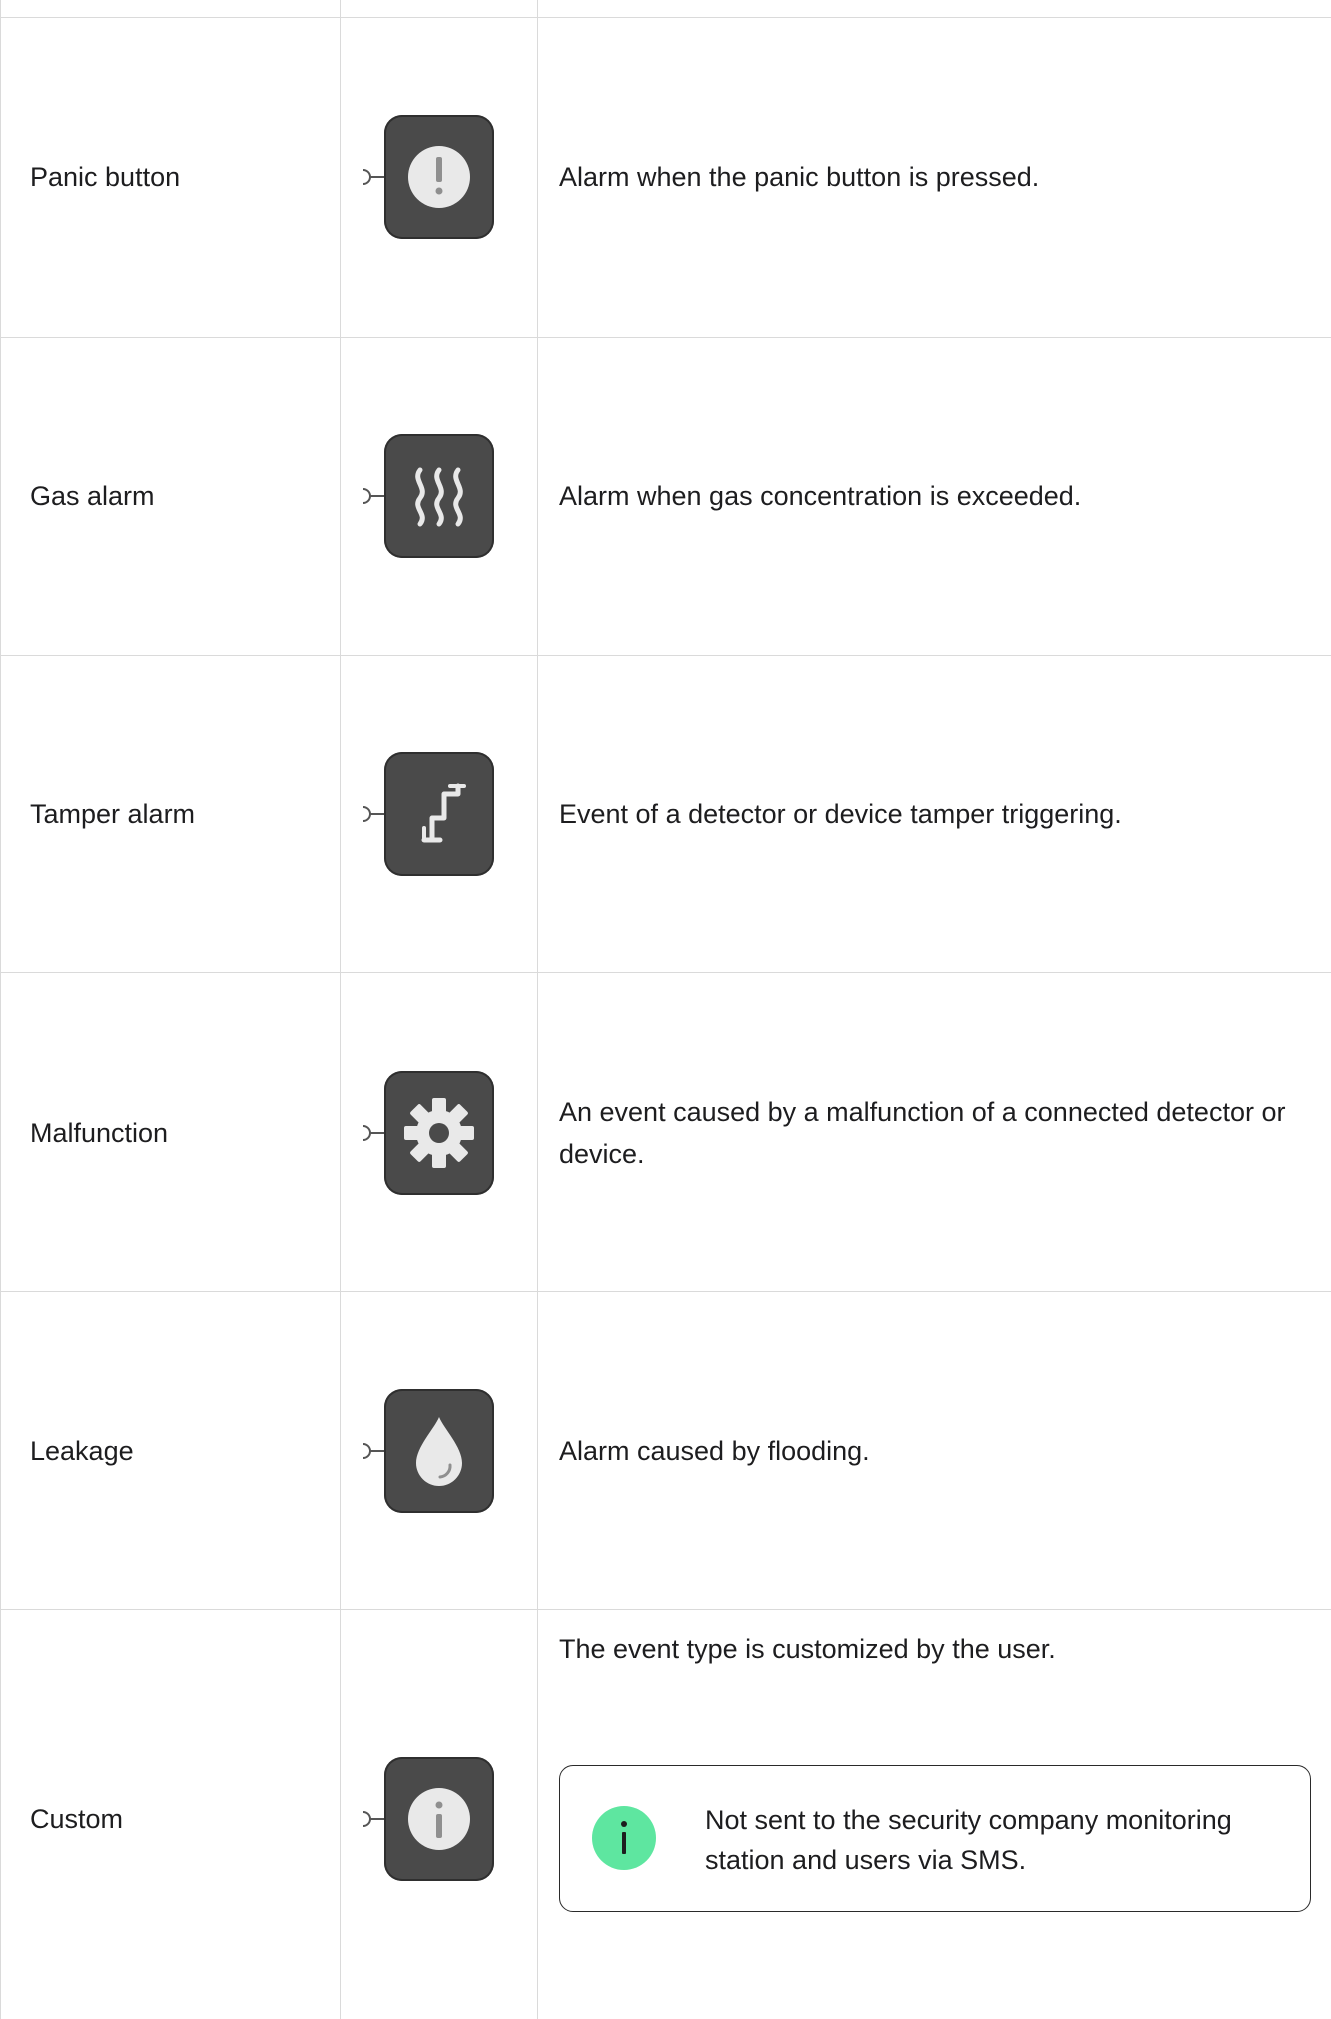 Image resolution: width=1331 pixels, height=2019 pixels. Describe the element at coordinates (113, 814) in the screenshot. I see `event-name: Tamper alarm` at that location.